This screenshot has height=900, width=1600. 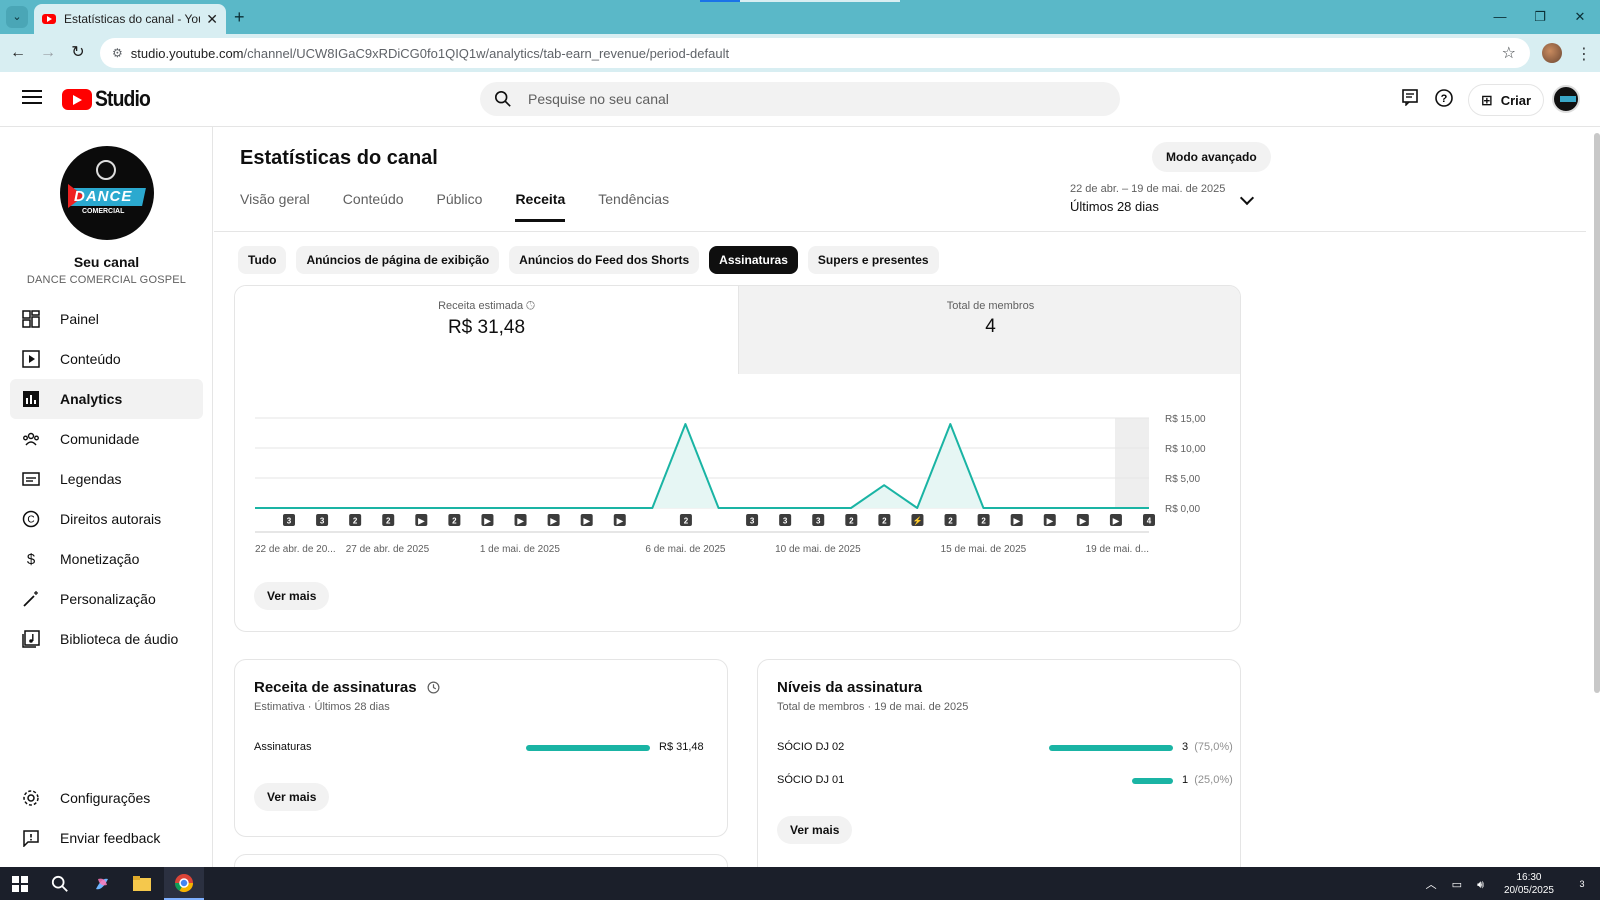 What do you see at coordinates (102, 883) in the screenshot?
I see `copilot-icon` at bounding box center [102, 883].